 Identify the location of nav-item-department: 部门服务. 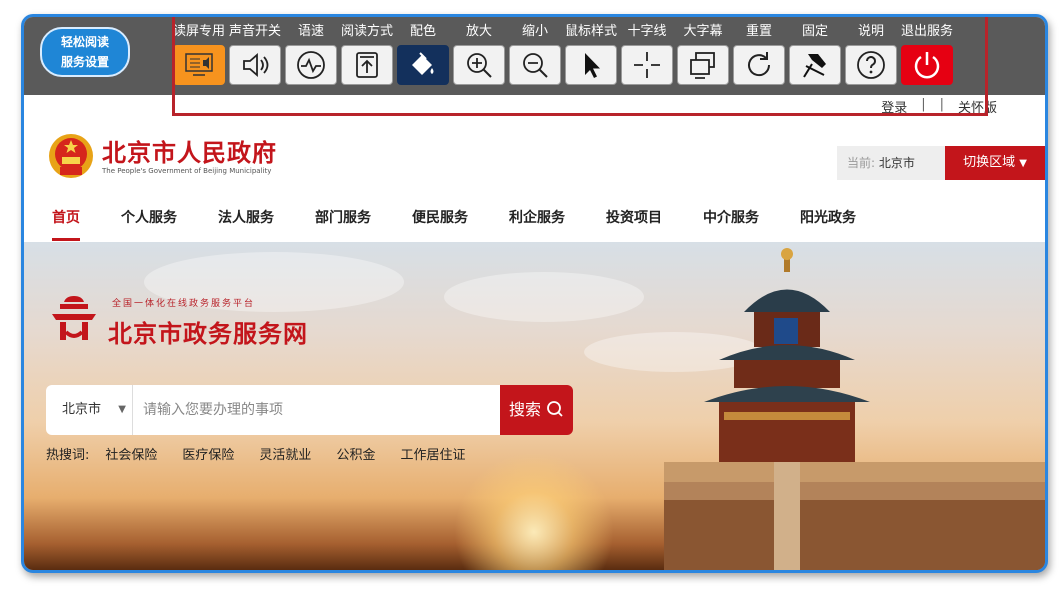
(343, 224).